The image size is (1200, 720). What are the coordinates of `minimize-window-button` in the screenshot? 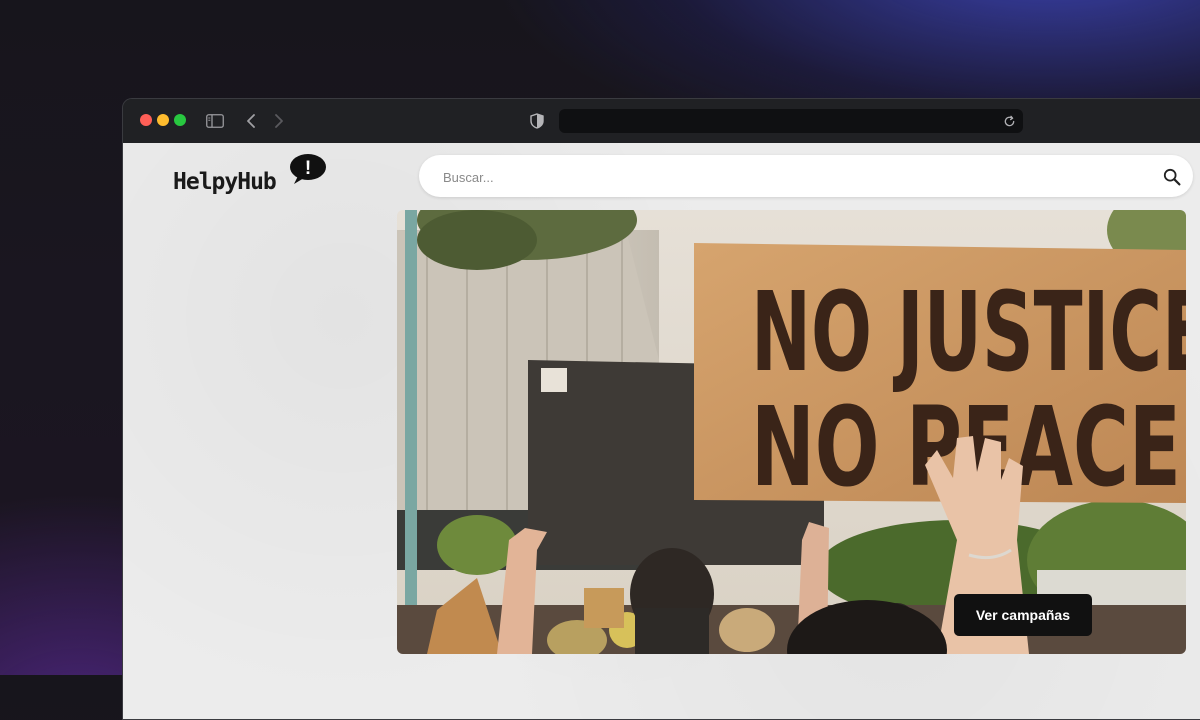 It's located at (163, 120).